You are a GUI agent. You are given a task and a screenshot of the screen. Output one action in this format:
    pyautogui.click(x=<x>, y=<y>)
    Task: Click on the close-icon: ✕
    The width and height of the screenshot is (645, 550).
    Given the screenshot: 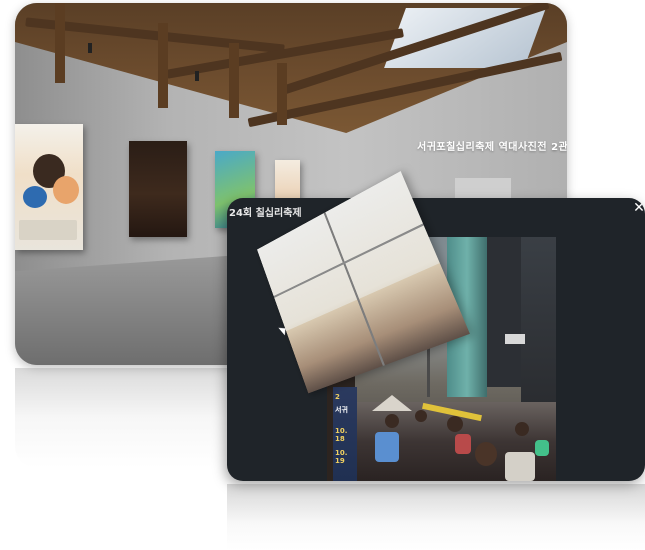 What is the action you would take?
    pyautogui.click(x=638, y=208)
    